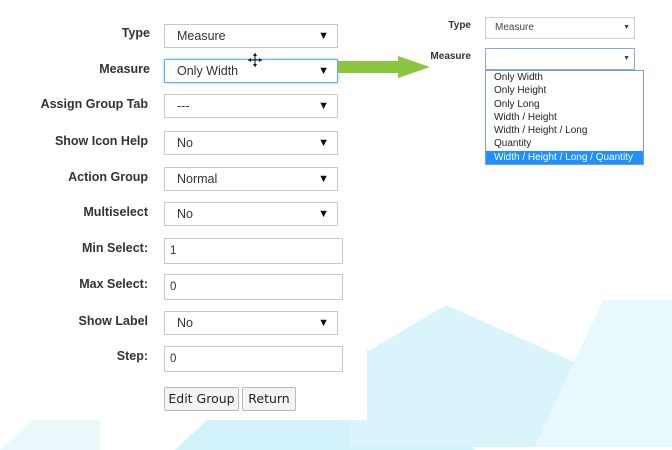 Image resolution: width=672 pixels, height=450 pixels. What do you see at coordinates (255, 60) in the screenshot?
I see `move-cursor-icon` at bounding box center [255, 60].